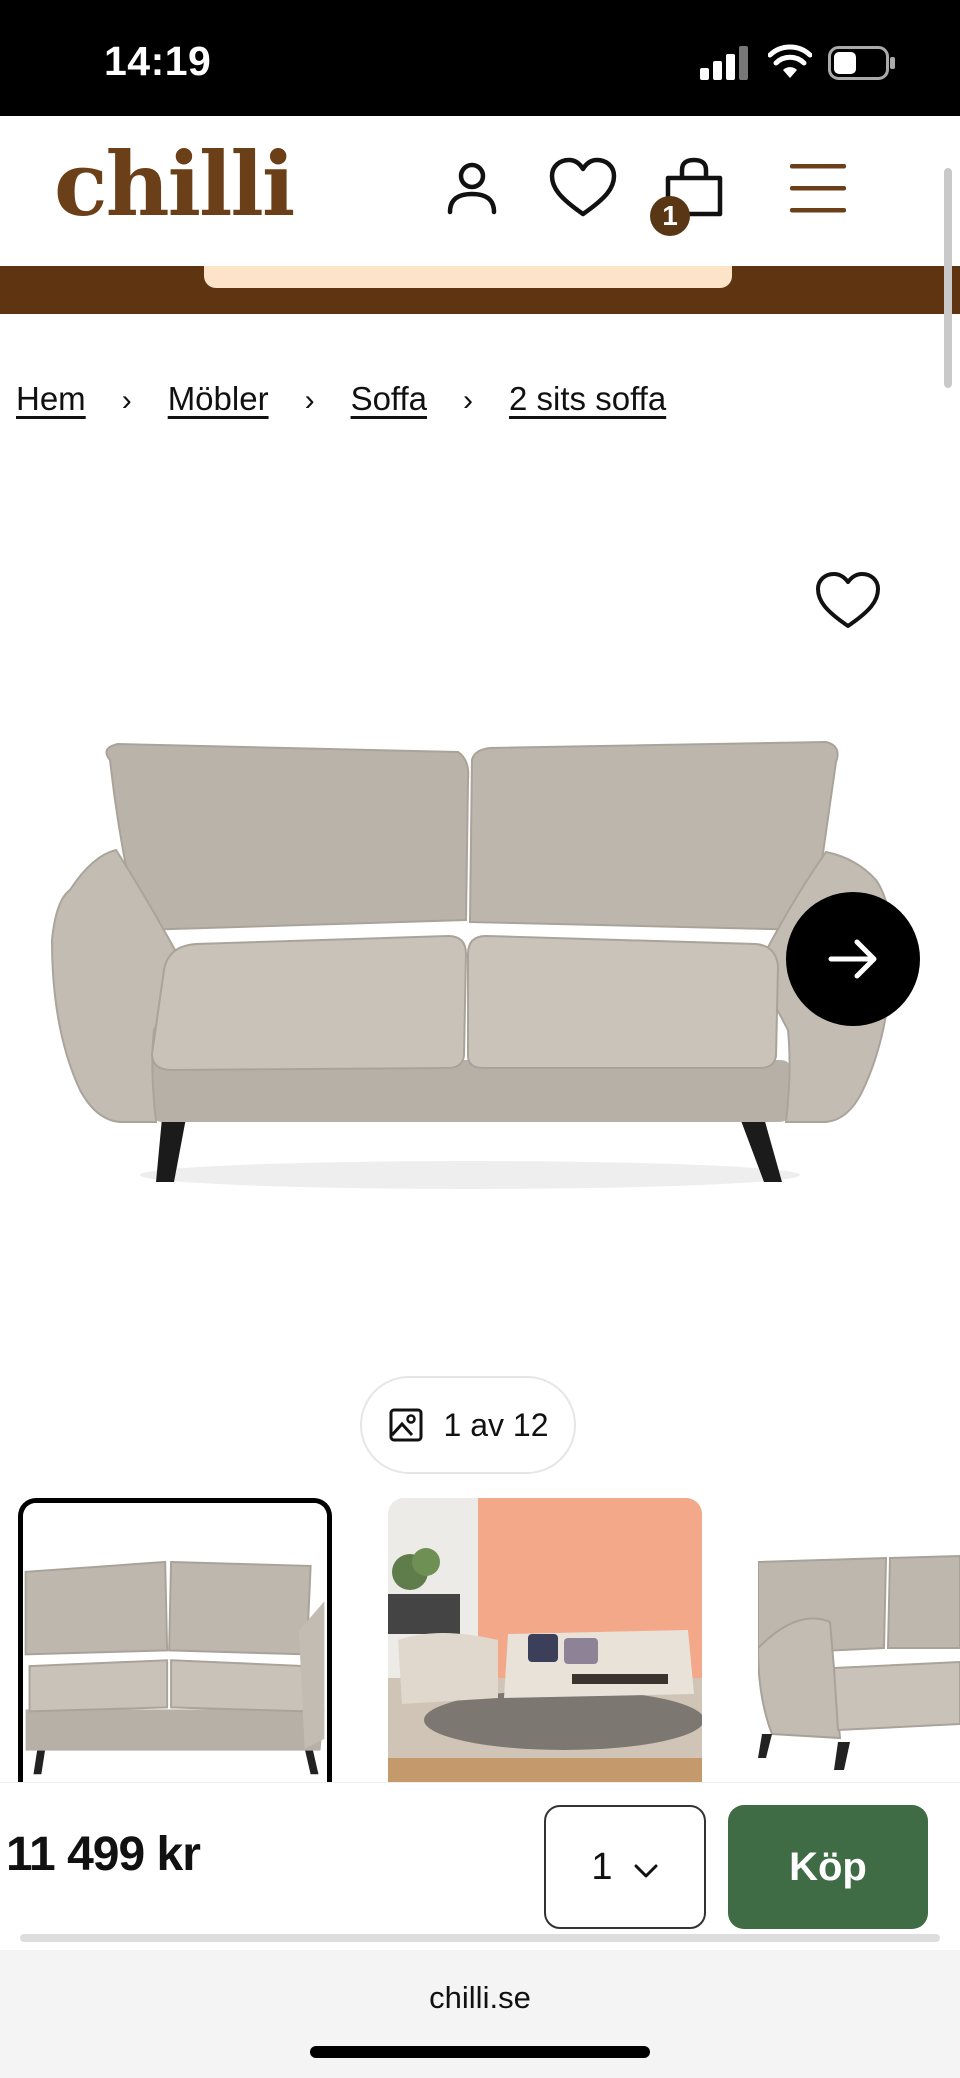 The image size is (960, 2078). Describe the element at coordinates (480, 58) in the screenshot. I see `status-bar: 14:19` at that location.